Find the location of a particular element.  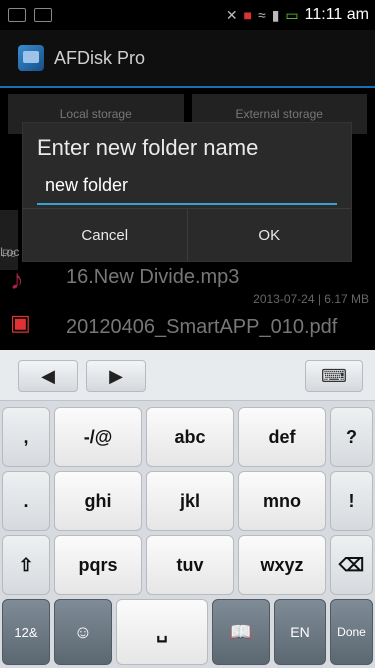

key-comma: , is located at coordinates (26, 437).